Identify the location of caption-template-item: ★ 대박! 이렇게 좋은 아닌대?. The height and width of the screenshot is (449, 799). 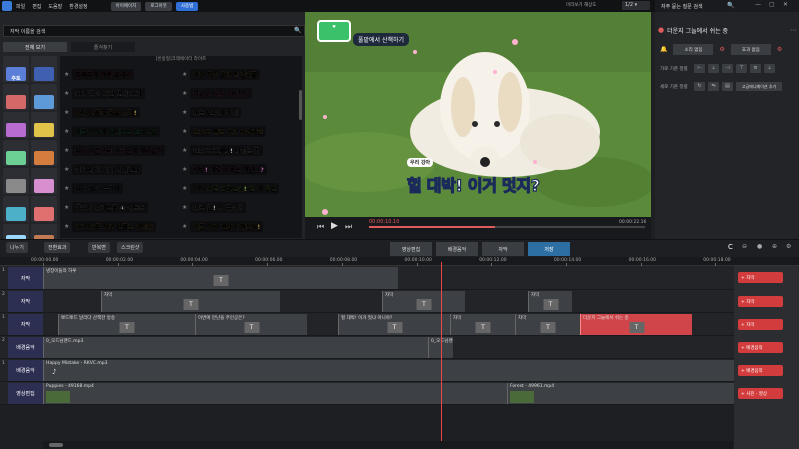
(225, 169).